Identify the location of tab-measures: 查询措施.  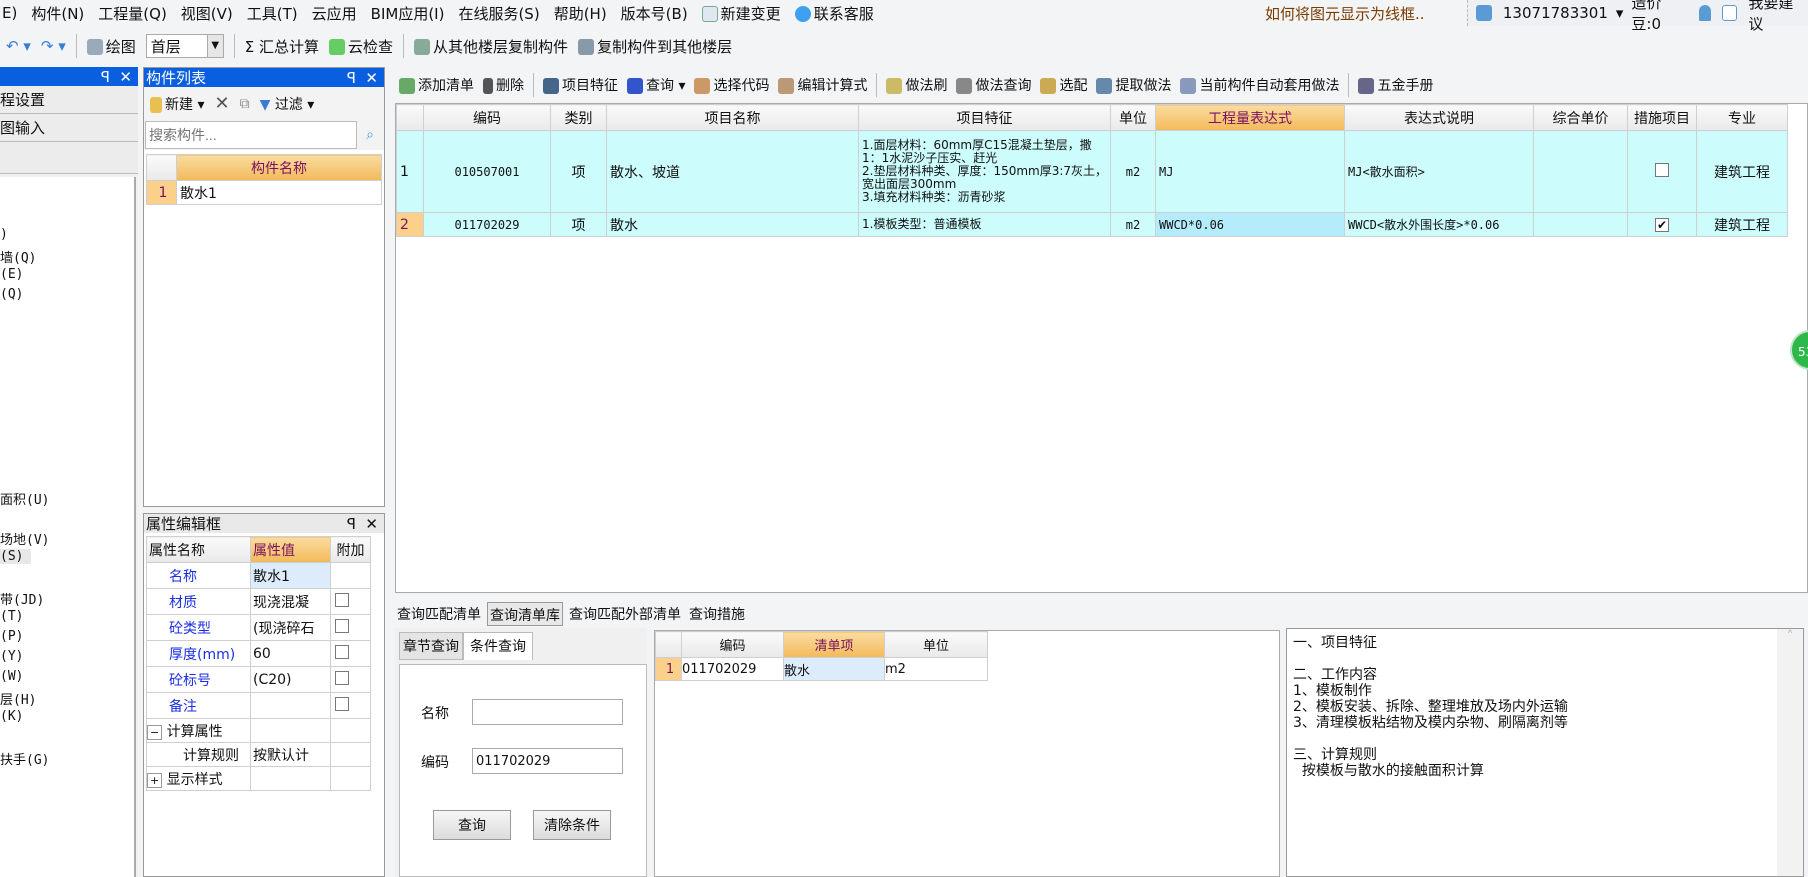
(717, 614).